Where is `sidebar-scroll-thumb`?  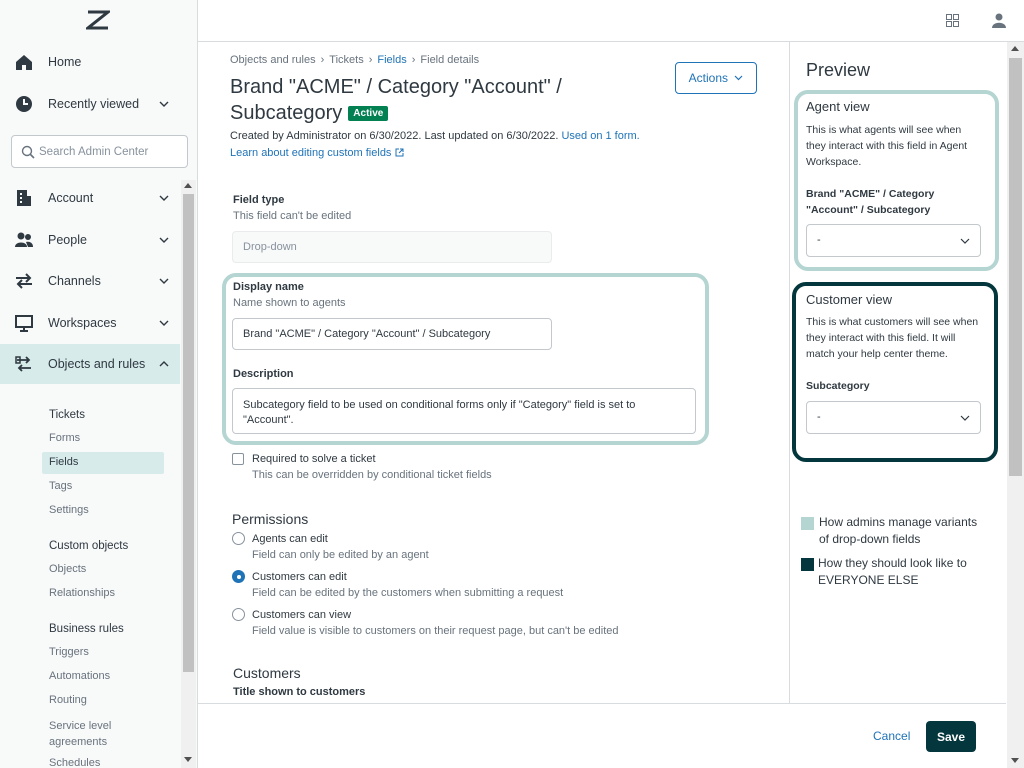
sidebar-scroll-thumb is located at coordinates (188, 433).